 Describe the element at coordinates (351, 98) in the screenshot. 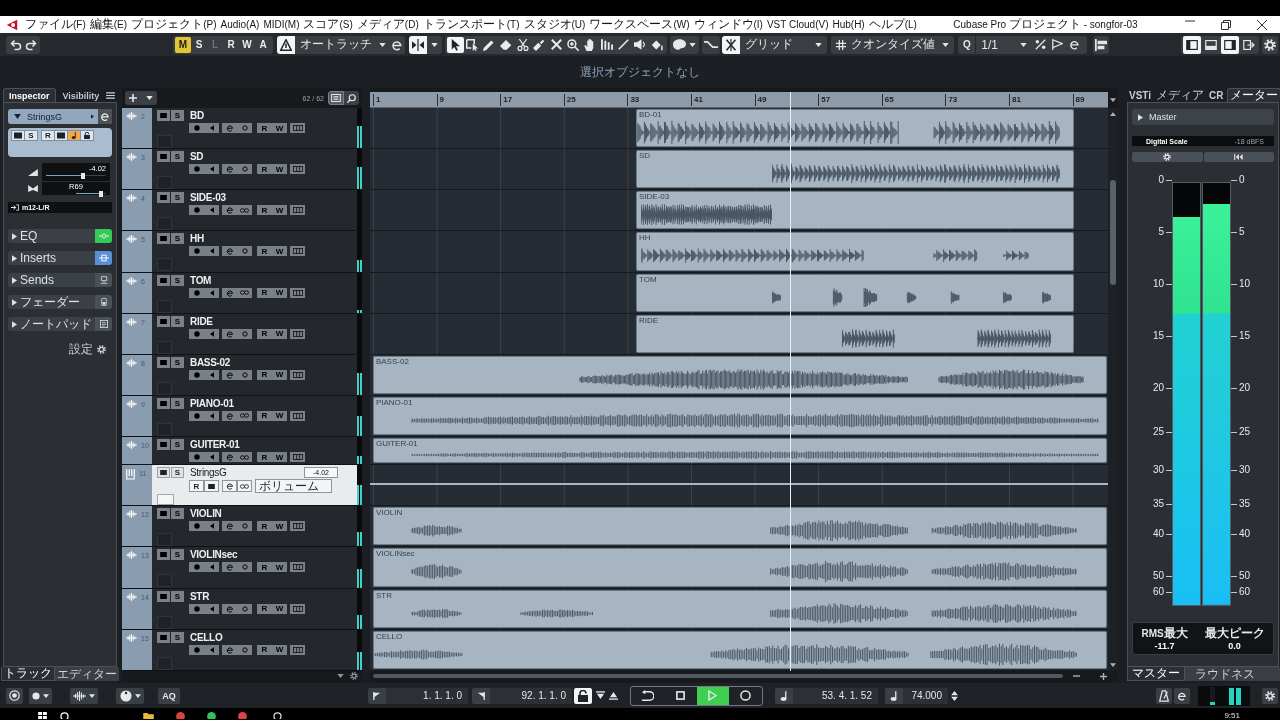

I see `search-button` at that location.